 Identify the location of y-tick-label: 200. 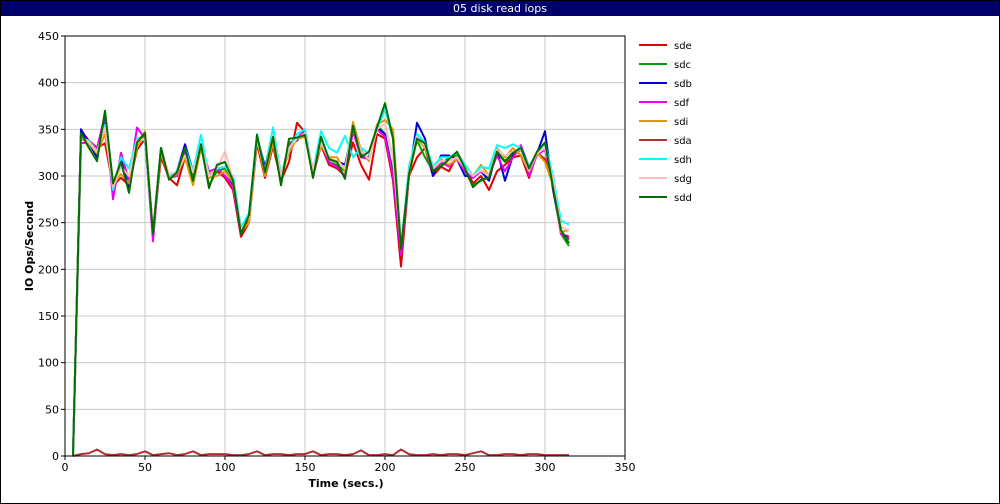
(48, 269).